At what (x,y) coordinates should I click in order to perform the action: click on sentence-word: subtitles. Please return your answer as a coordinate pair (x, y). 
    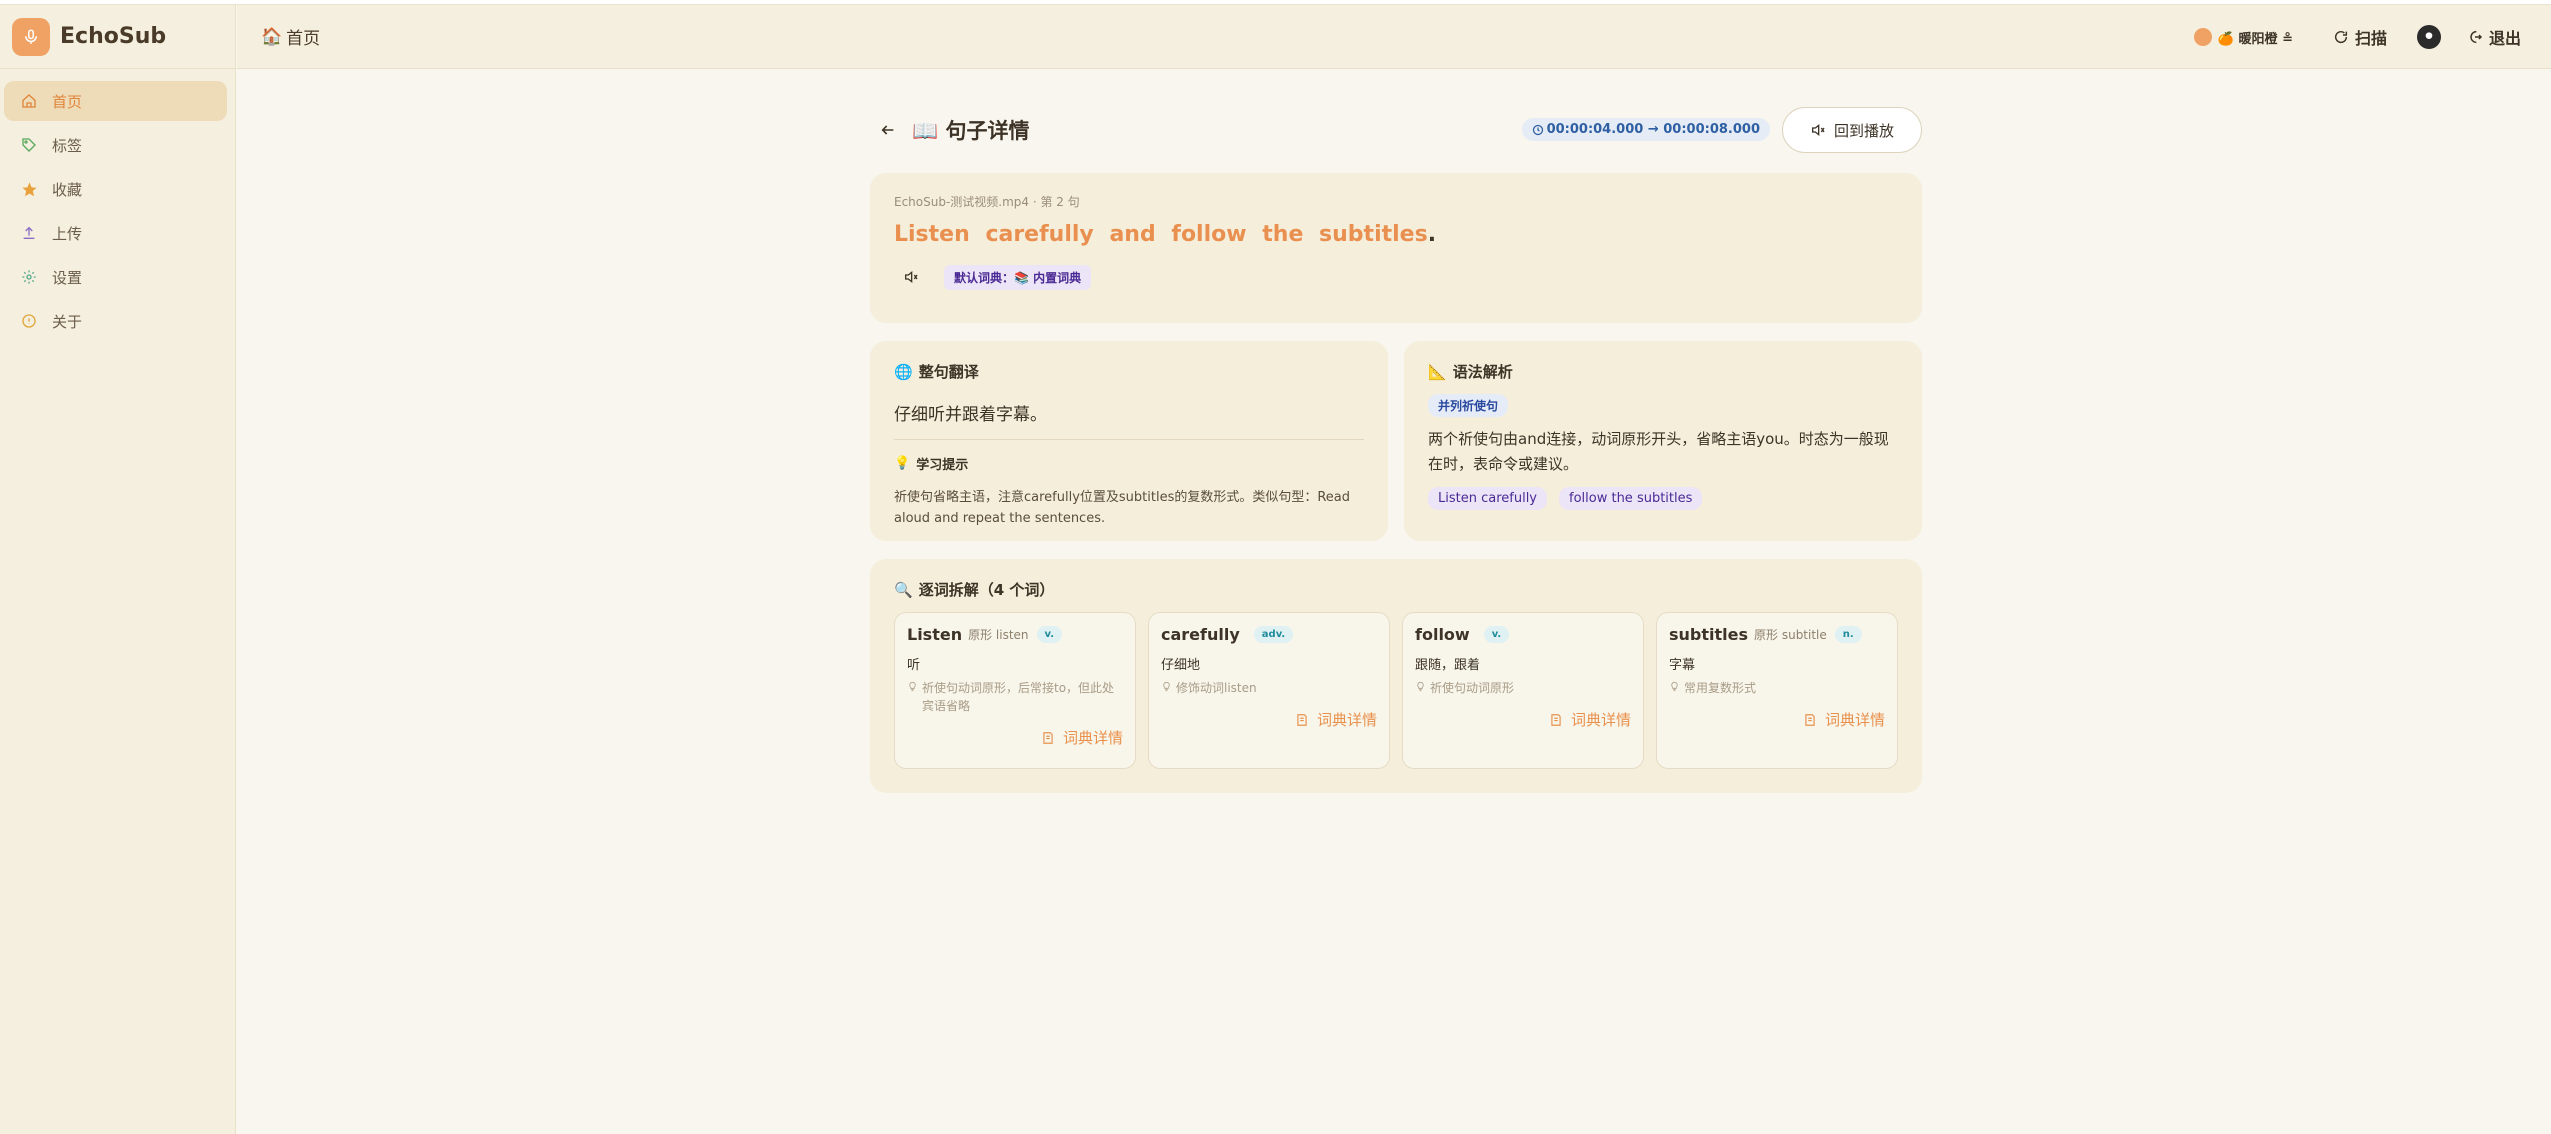
    Looking at the image, I should click on (1373, 234).